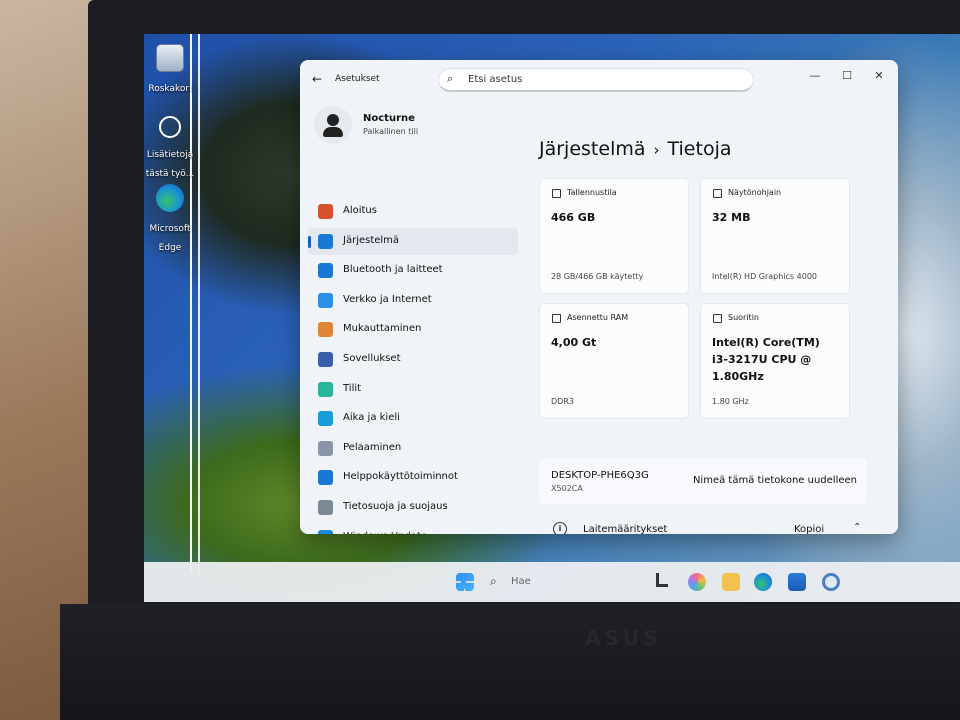  I want to click on card-footer: DDR3, so click(562, 401).